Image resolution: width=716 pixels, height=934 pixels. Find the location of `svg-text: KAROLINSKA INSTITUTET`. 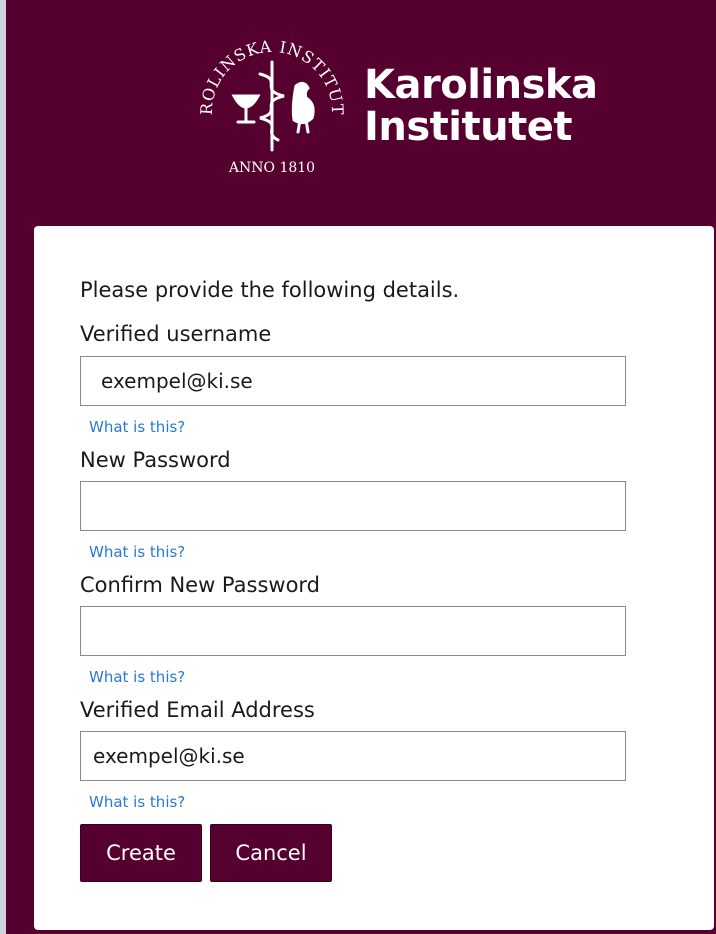

svg-text: KAROLINSKA INSTITUTET is located at coordinates (267, 69).